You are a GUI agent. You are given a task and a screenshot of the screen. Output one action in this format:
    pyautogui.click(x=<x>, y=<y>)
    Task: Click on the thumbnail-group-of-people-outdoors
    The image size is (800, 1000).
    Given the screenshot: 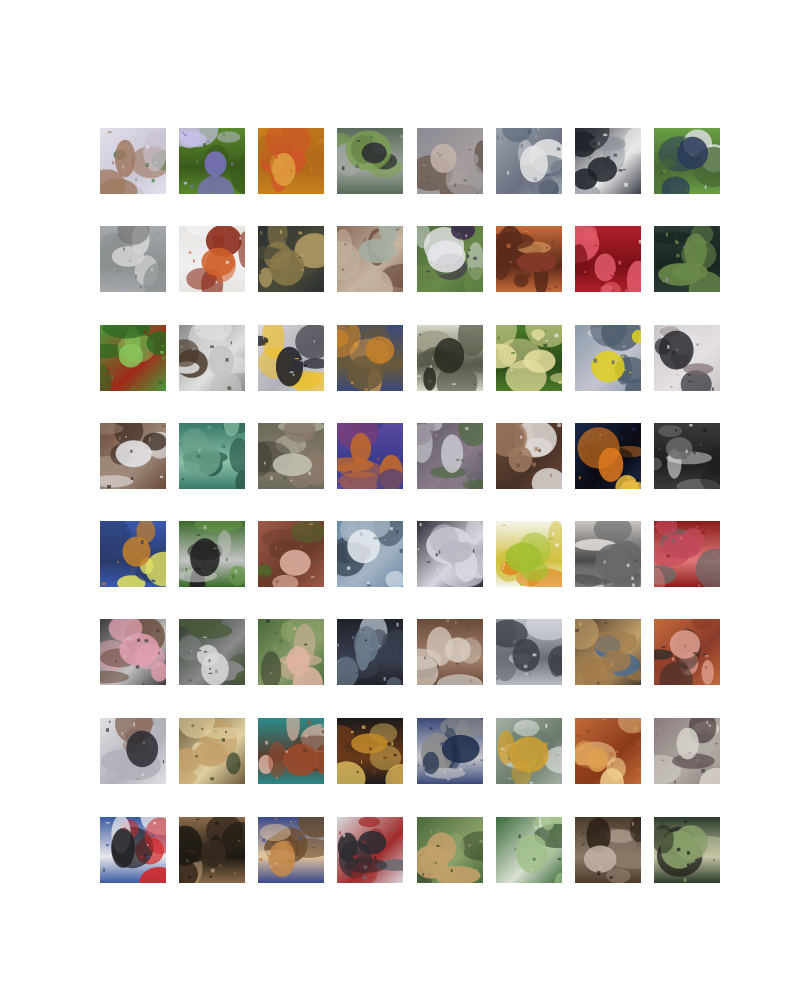 What is the action you would take?
    pyautogui.click(x=370, y=161)
    